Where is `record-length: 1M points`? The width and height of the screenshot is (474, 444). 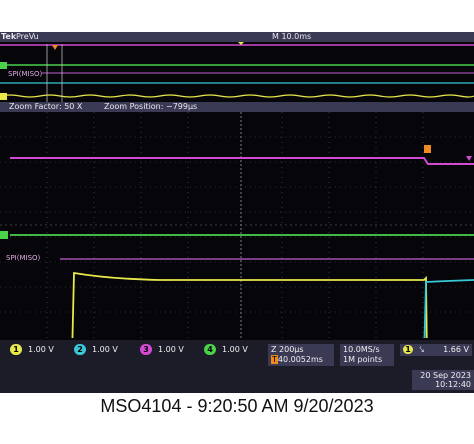
record-length: 1M points is located at coordinates (363, 359).